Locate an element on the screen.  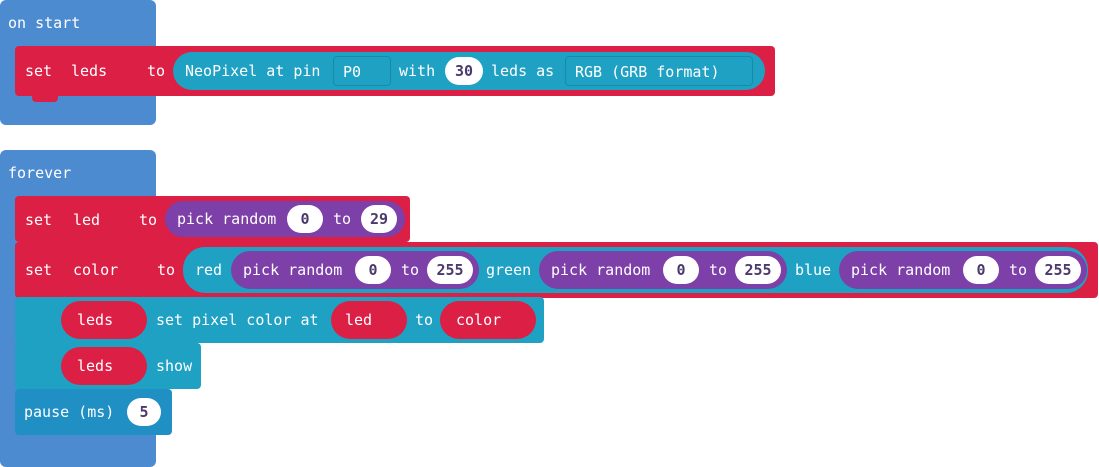
set-pixel-label: set pixel color at is located at coordinates (237, 320).